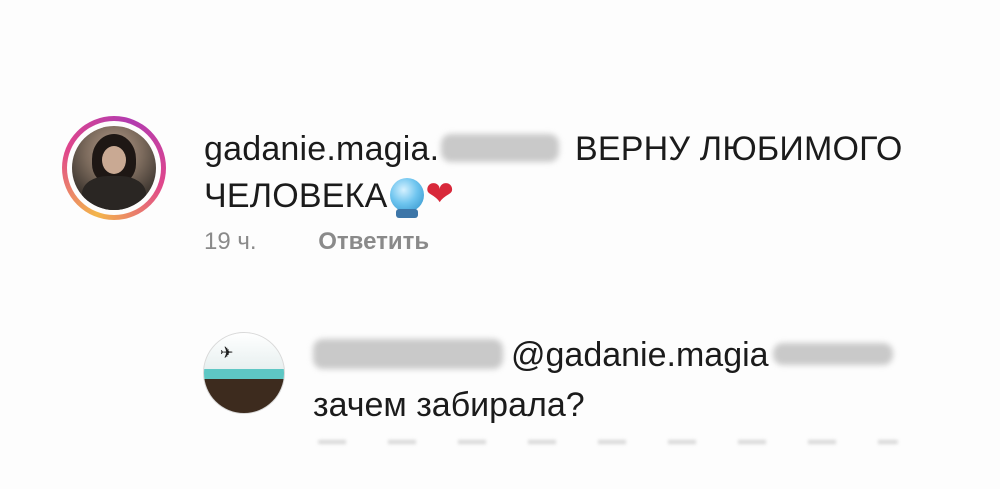  What do you see at coordinates (608, 442) in the screenshot?
I see `cutoff-text-line` at bounding box center [608, 442].